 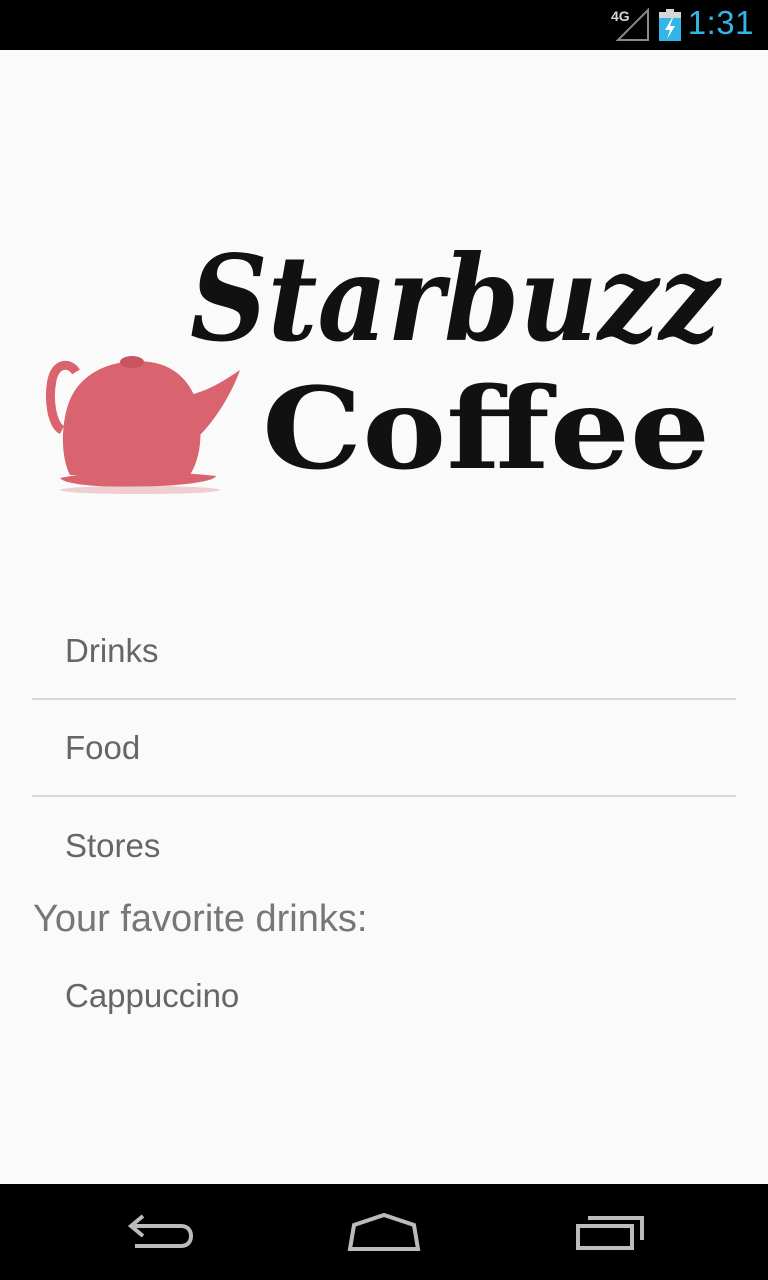 I want to click on favorites-header: Your favorite drinks:, so click(x=200, y=919).